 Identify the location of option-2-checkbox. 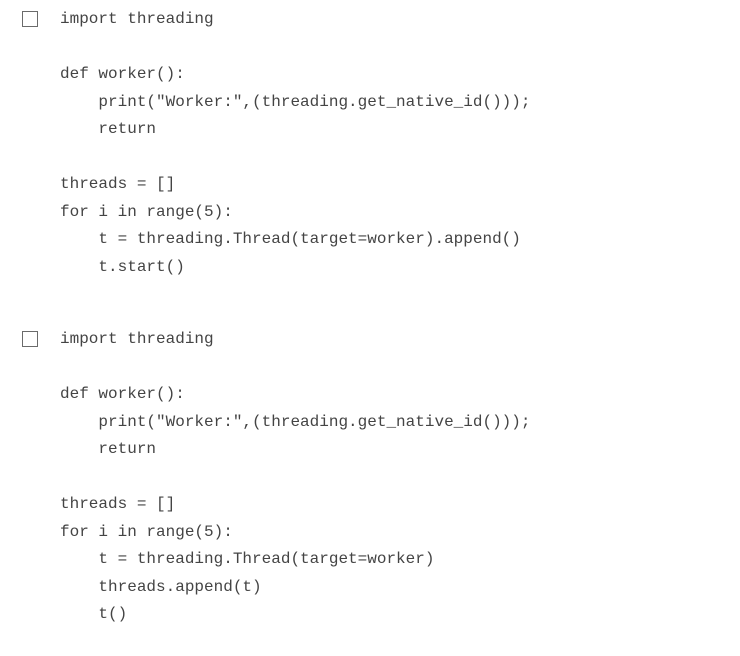
(30, 339).